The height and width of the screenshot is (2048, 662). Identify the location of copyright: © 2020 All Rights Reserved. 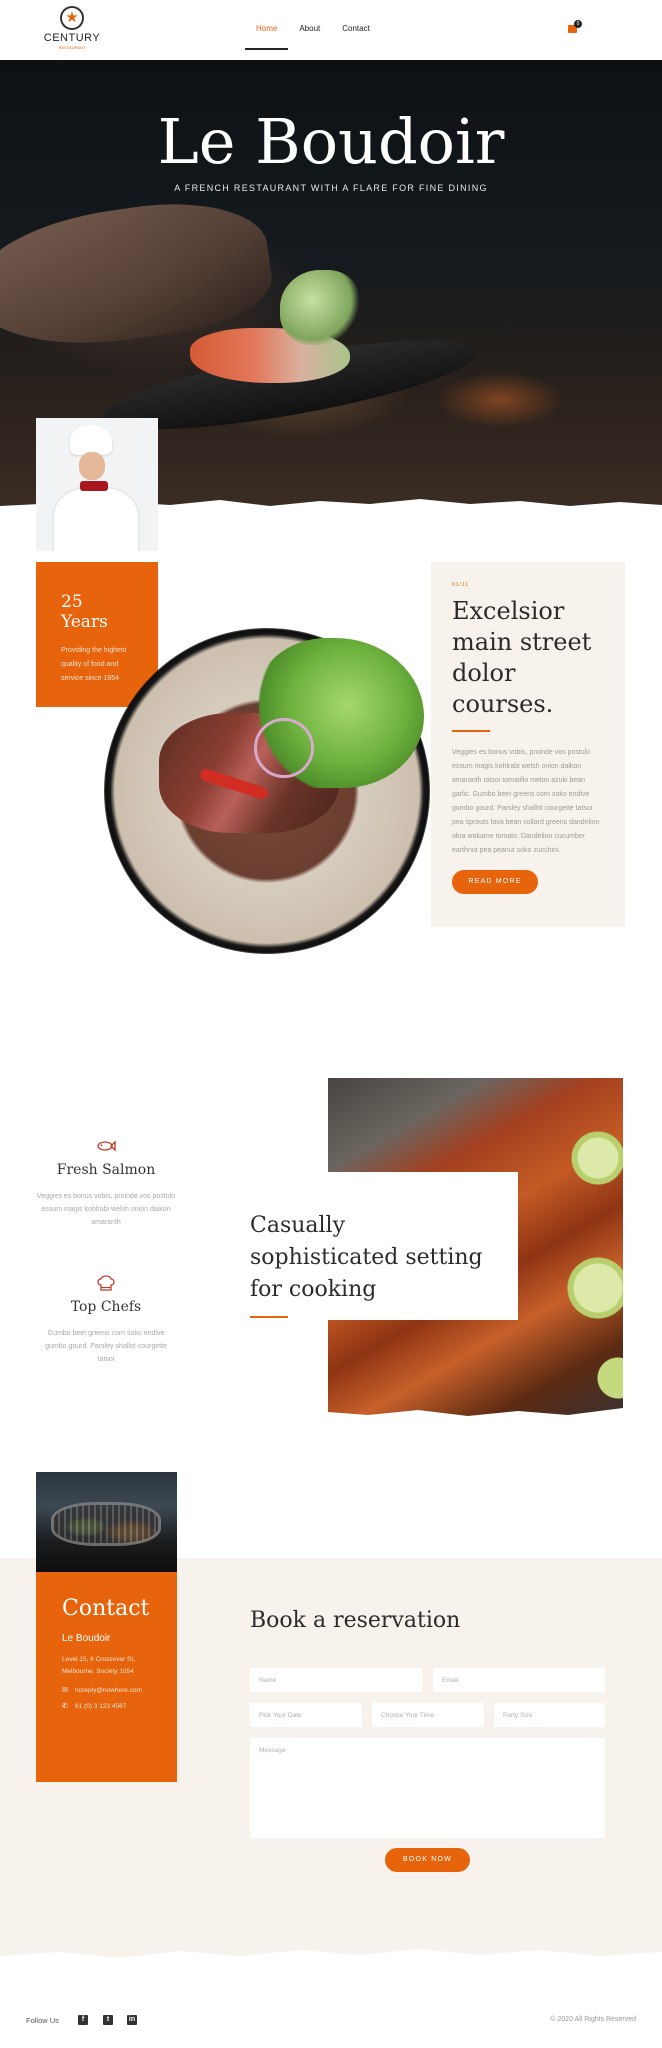
(593, 2019).